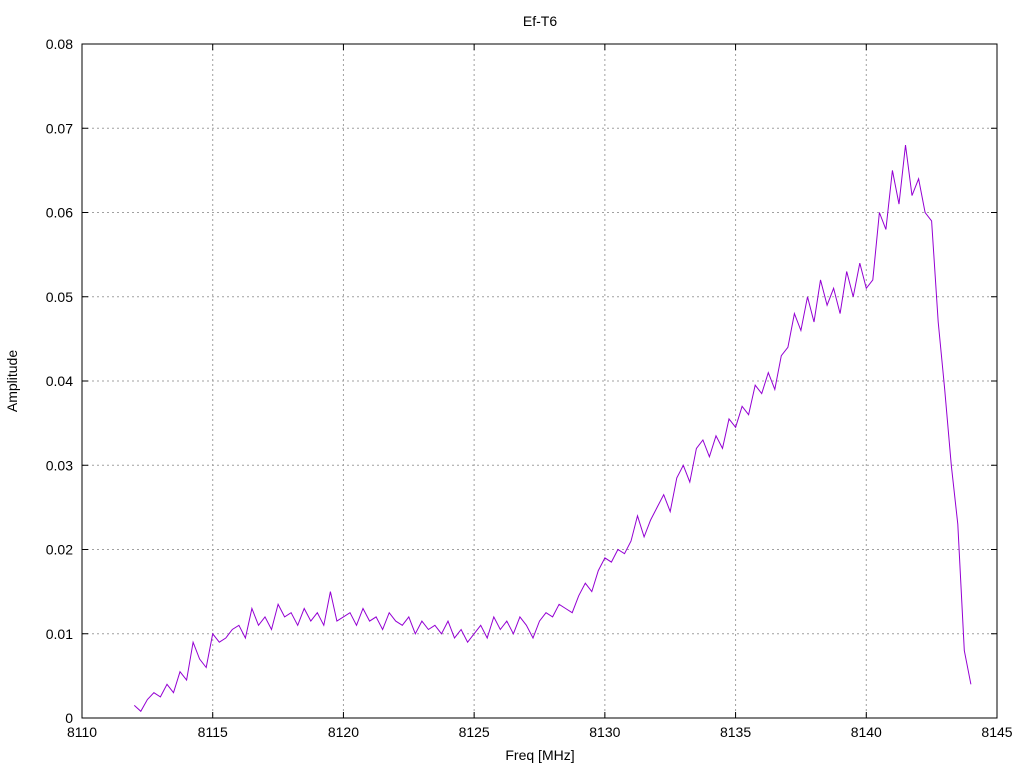 This screenshot has width=1024, height=773. I want to click on y-tick-label: 0.07, so click(59, 128).